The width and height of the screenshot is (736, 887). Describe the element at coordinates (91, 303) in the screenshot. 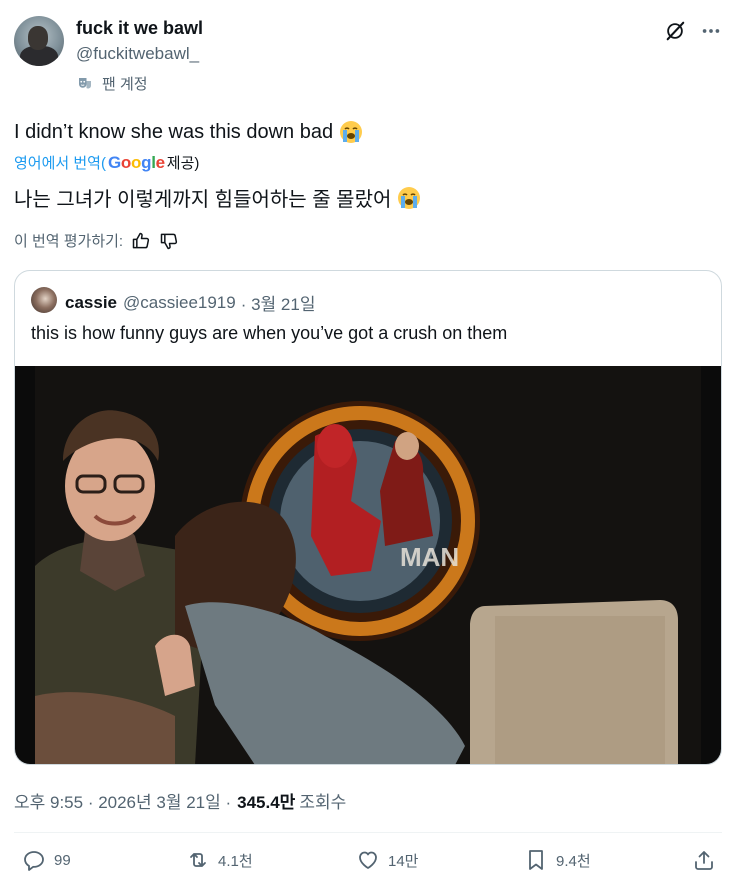

I see `quote-author-name: cassie` at that location.